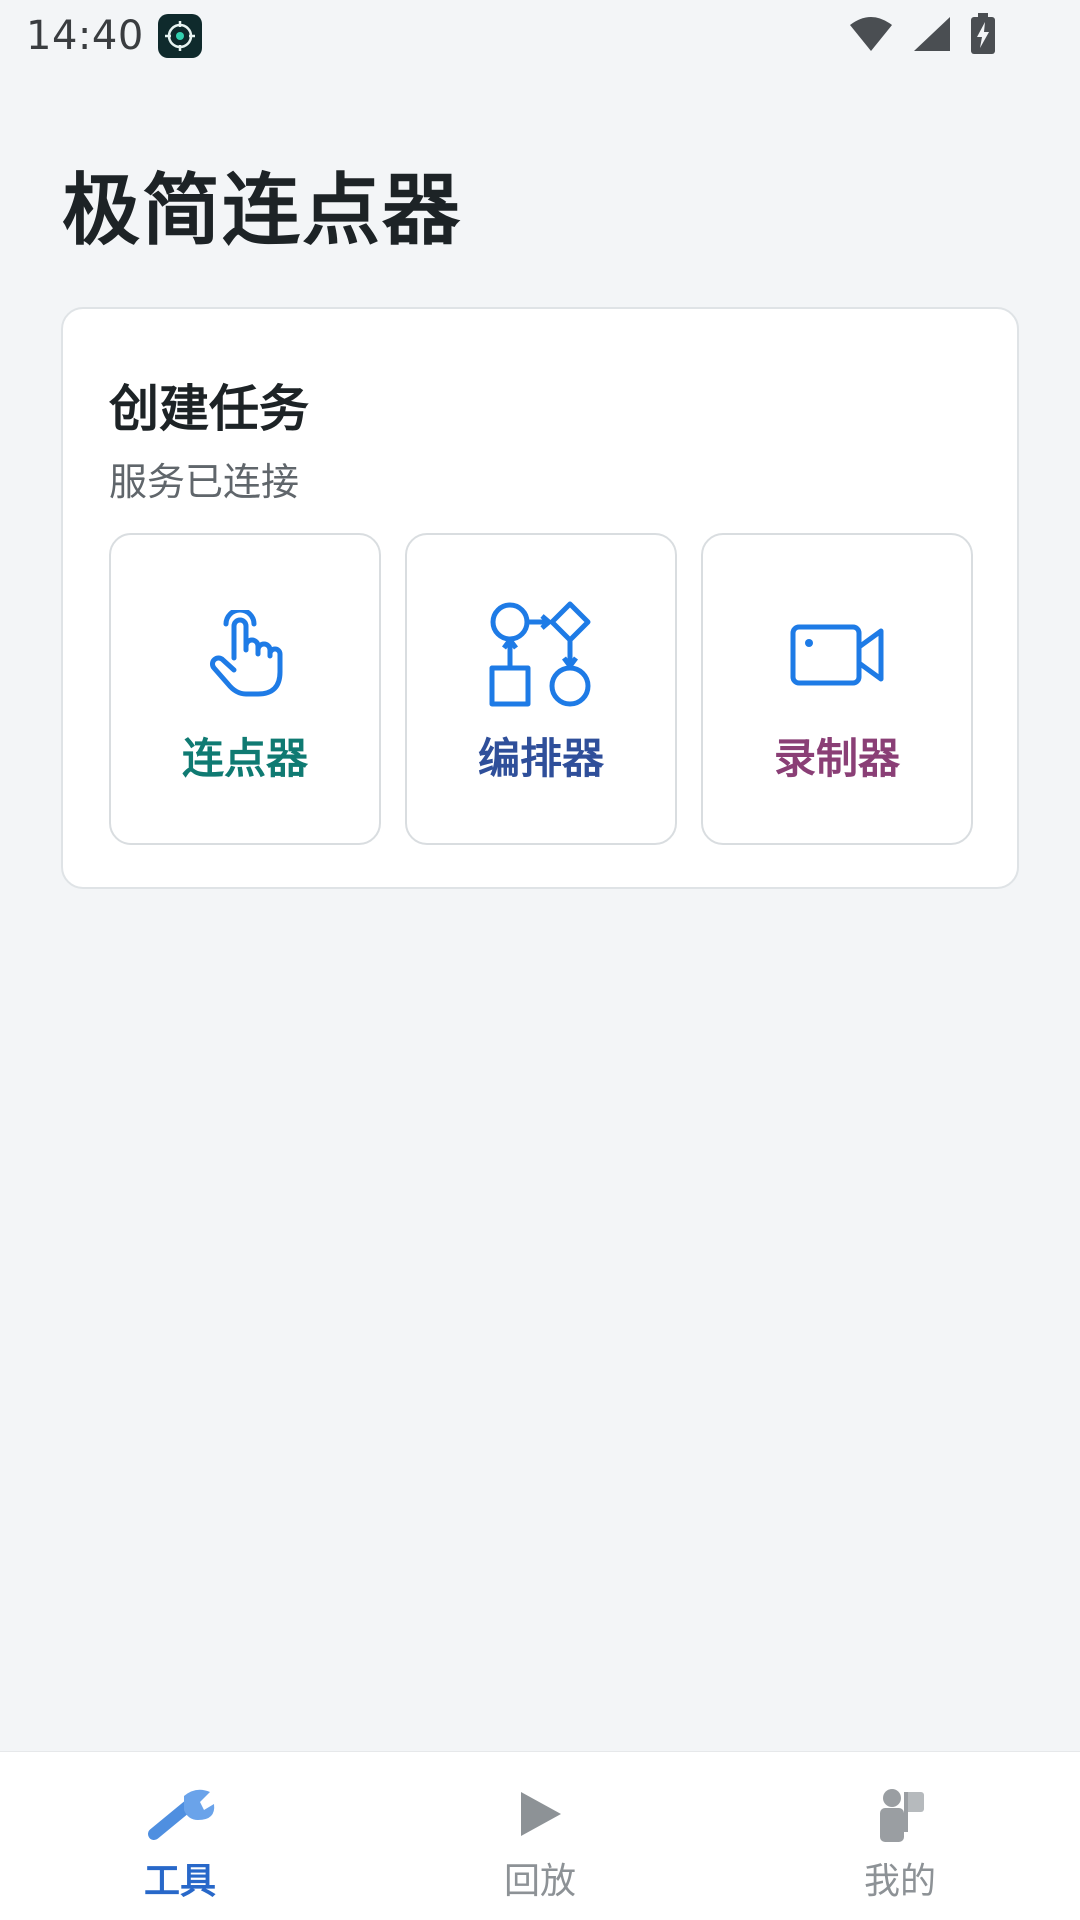  Describe the element at coordinates (540, 1814) in the screenshot. I see `play-icon` at that location.